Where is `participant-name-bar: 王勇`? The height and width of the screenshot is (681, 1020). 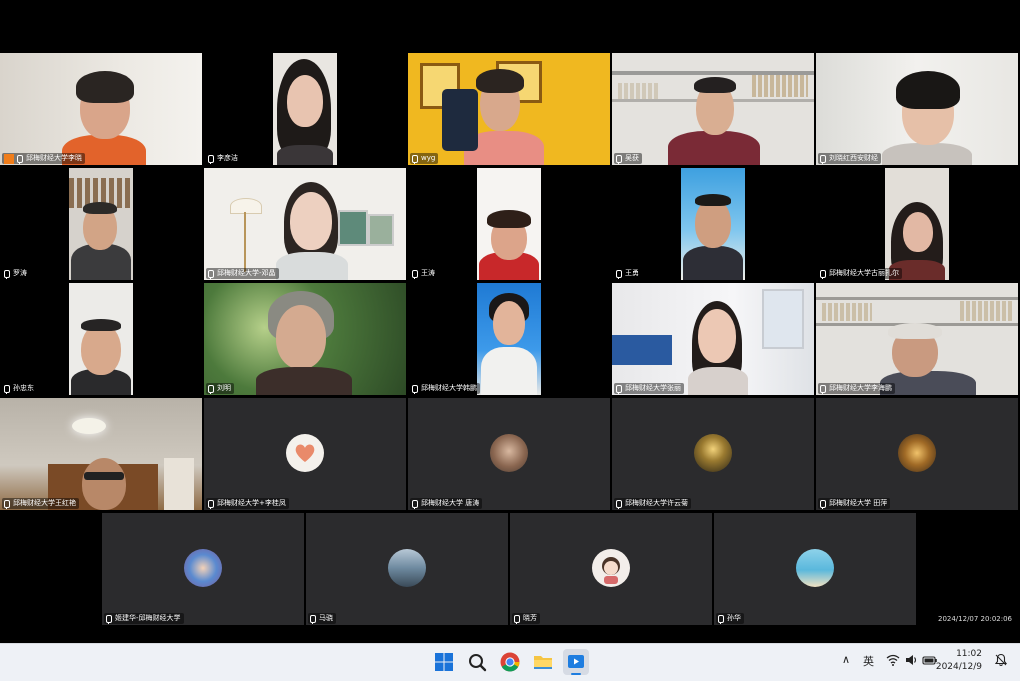 participant-name-bar: 王勇 is located at coordinates (628, 273).